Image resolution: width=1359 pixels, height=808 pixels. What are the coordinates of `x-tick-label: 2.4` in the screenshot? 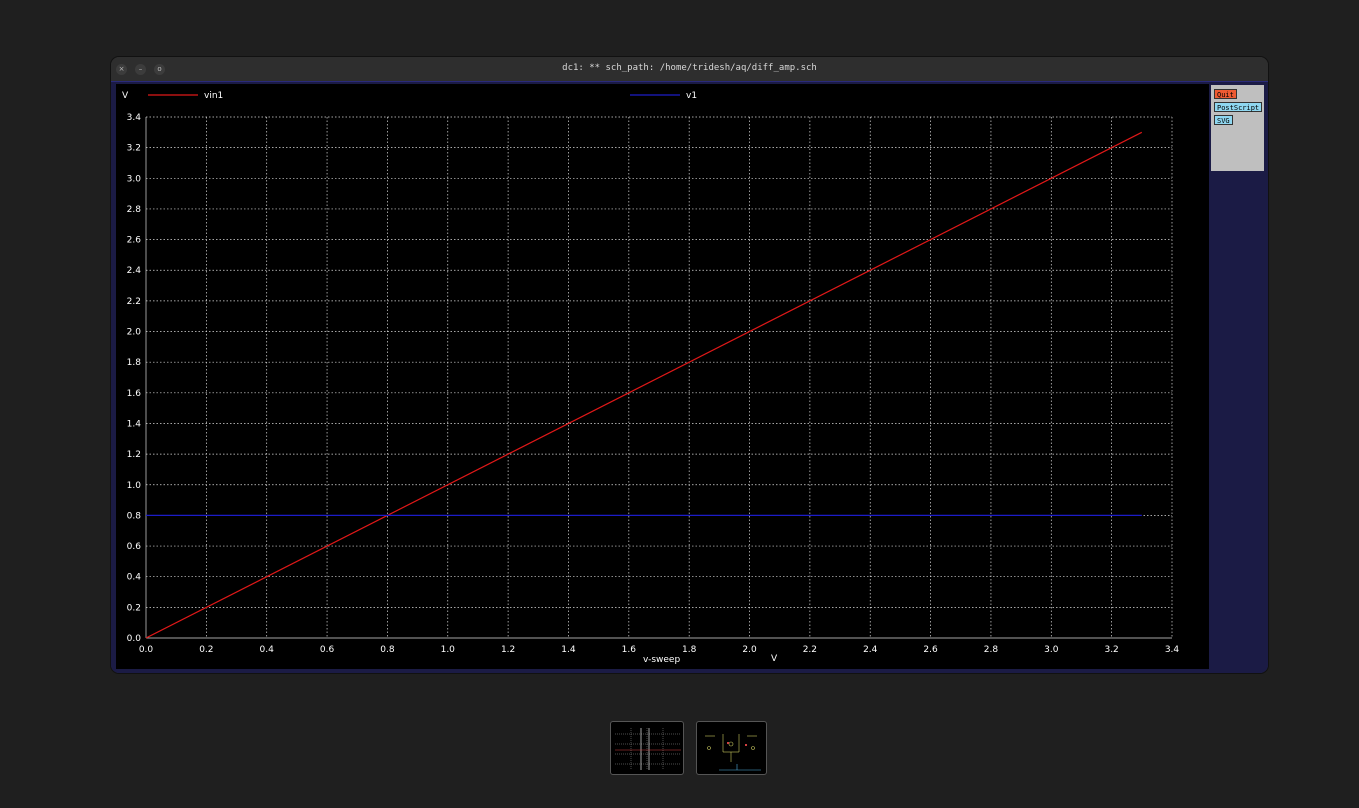 It's located at (870, 650).